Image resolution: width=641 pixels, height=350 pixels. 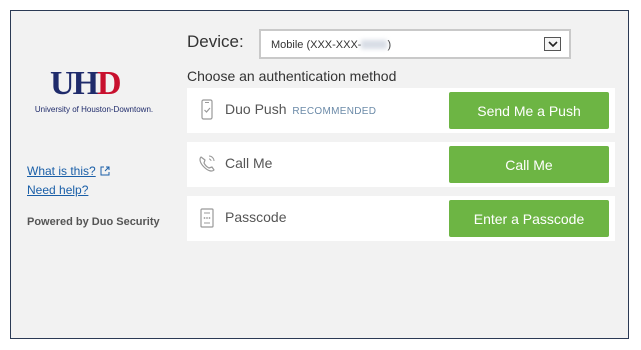 What do you see at coordinates (334, 111) in the screenshot?
I see `recommended-badge: RECOMMENDED` at bounding box center [334, 111].